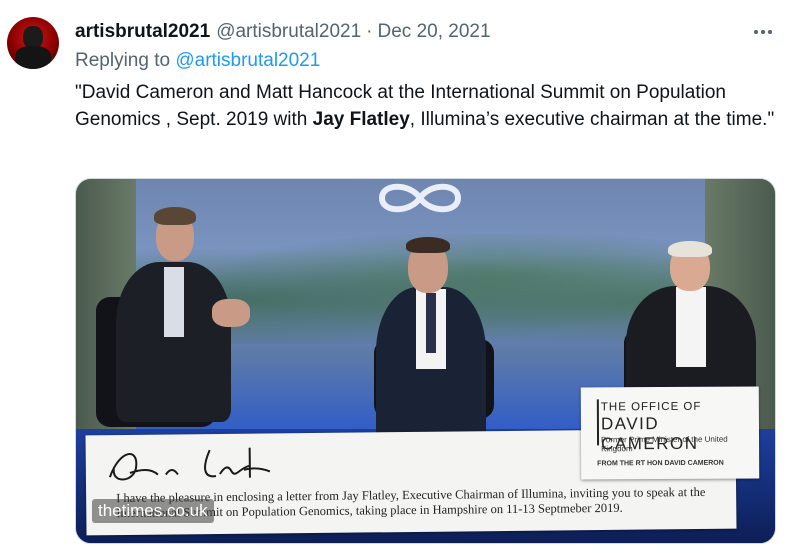  I want to click on source-watermark: thetimes.co.uk, so click(153, 511).